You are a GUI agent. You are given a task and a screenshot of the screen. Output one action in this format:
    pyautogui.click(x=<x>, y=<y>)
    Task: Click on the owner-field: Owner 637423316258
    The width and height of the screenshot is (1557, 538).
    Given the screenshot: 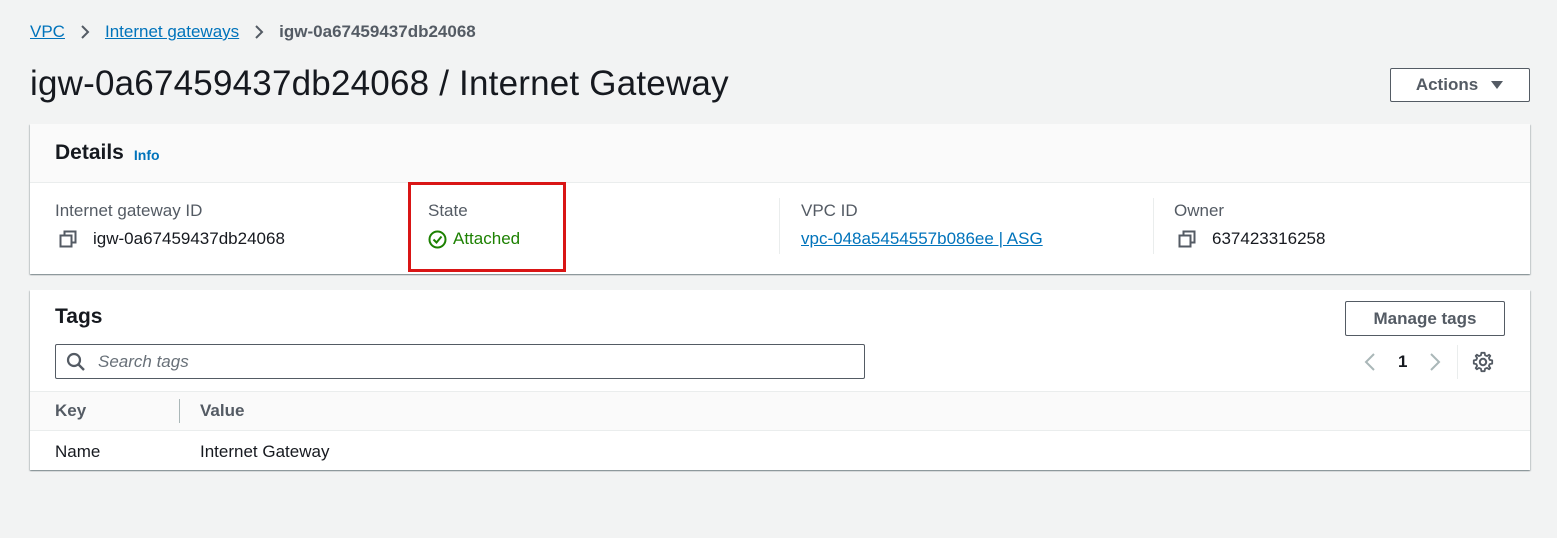 What is the action you would take?
    pyautogui.click(x=1249, y=225)
    